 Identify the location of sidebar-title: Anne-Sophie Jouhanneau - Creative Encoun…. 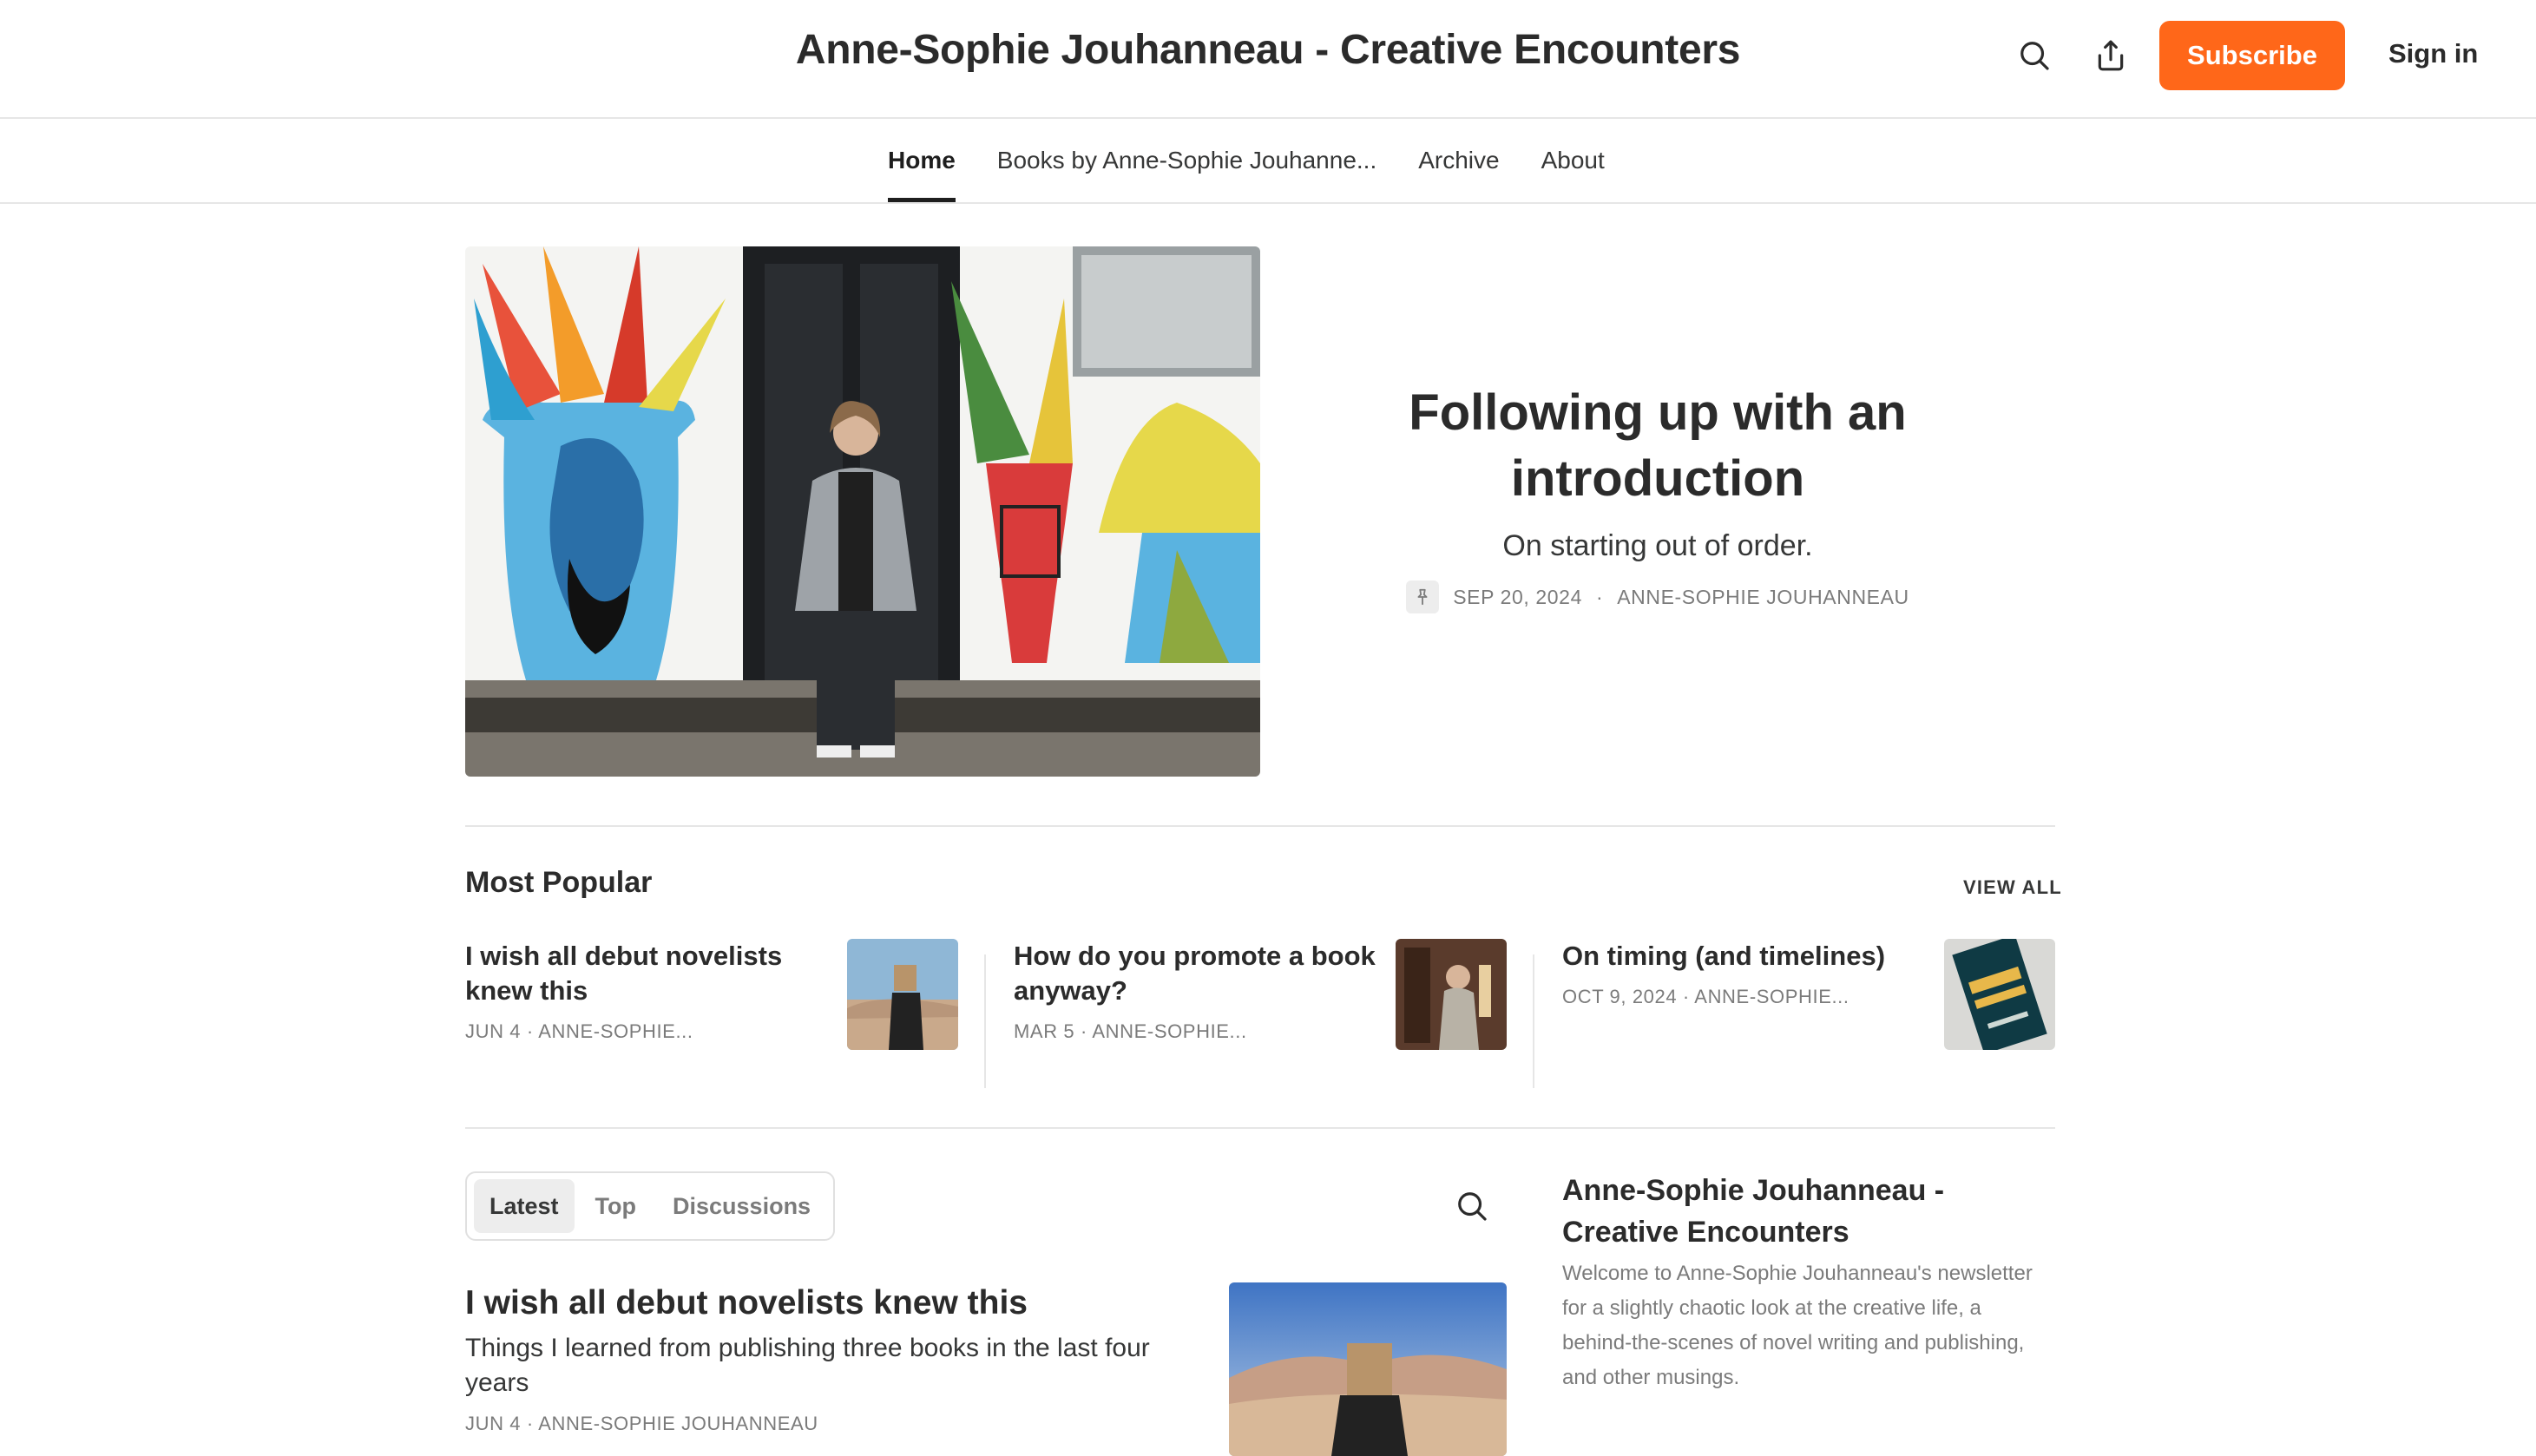
(1808, 1211).